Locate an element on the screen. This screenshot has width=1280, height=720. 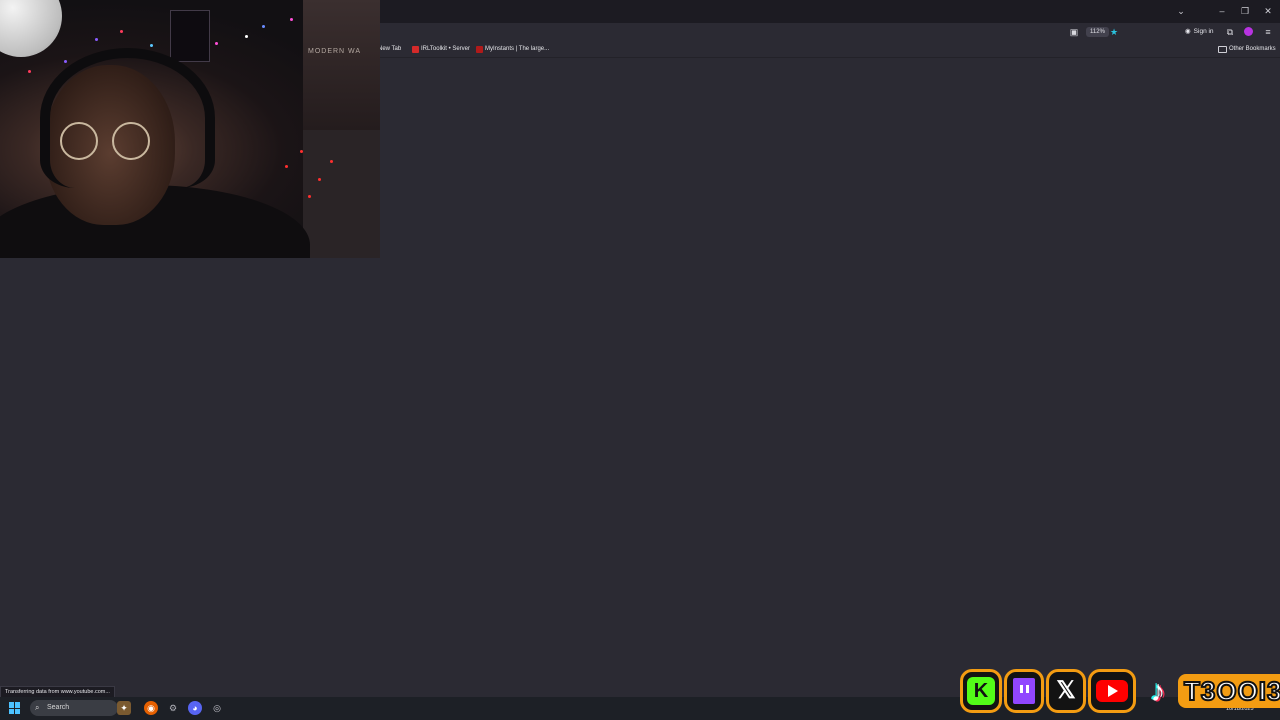
sign-in-button: ◉ Sign in is located at coordinates (1199, 32).